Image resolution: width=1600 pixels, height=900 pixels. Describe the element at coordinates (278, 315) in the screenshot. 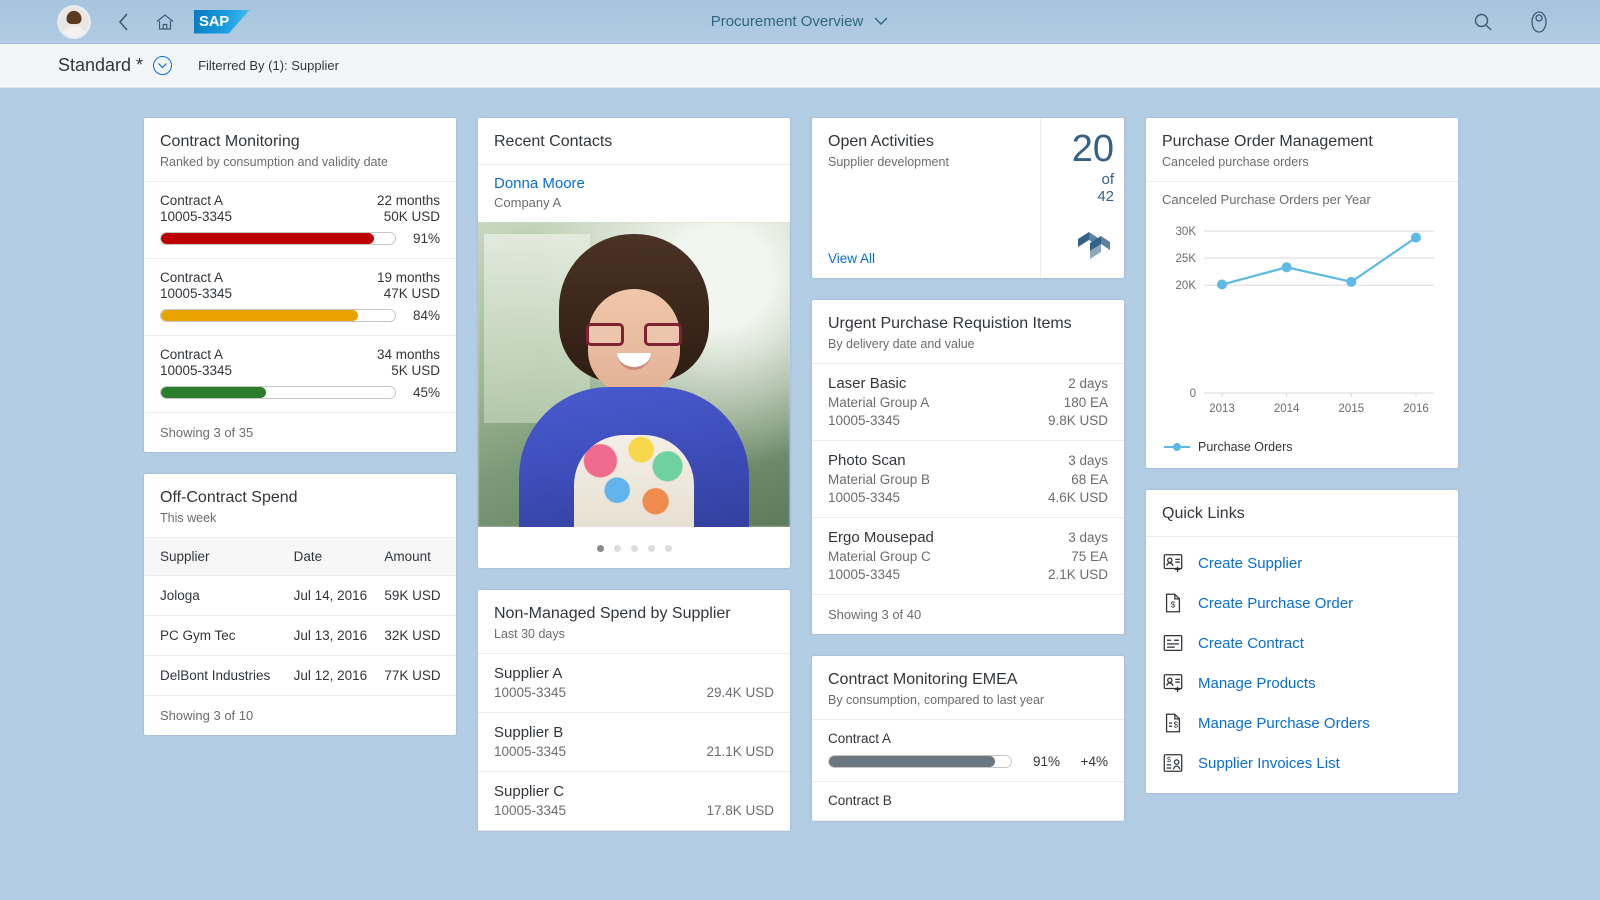

I see `progress-track` at that location.